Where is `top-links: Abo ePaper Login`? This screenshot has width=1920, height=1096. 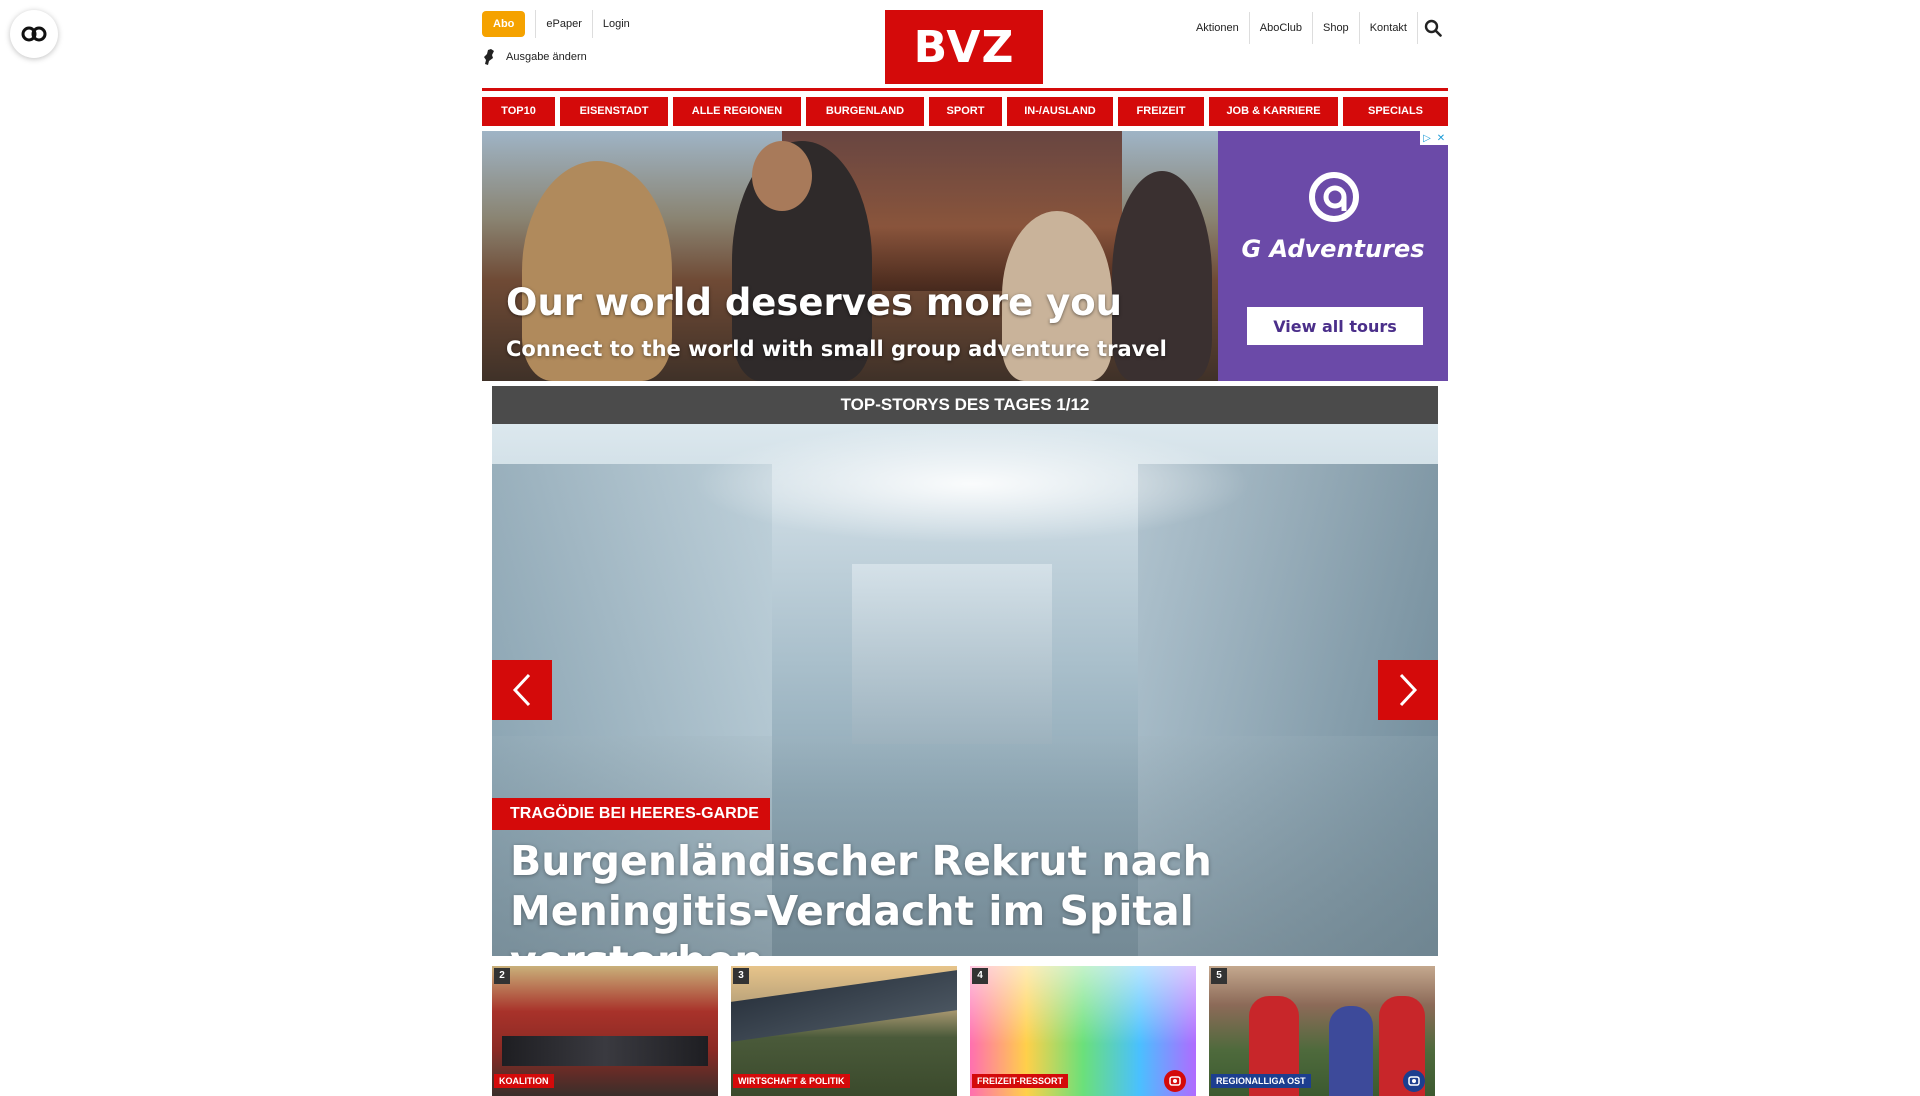 top-links: Abo ePaper Login is located at coordinates (561, 24).